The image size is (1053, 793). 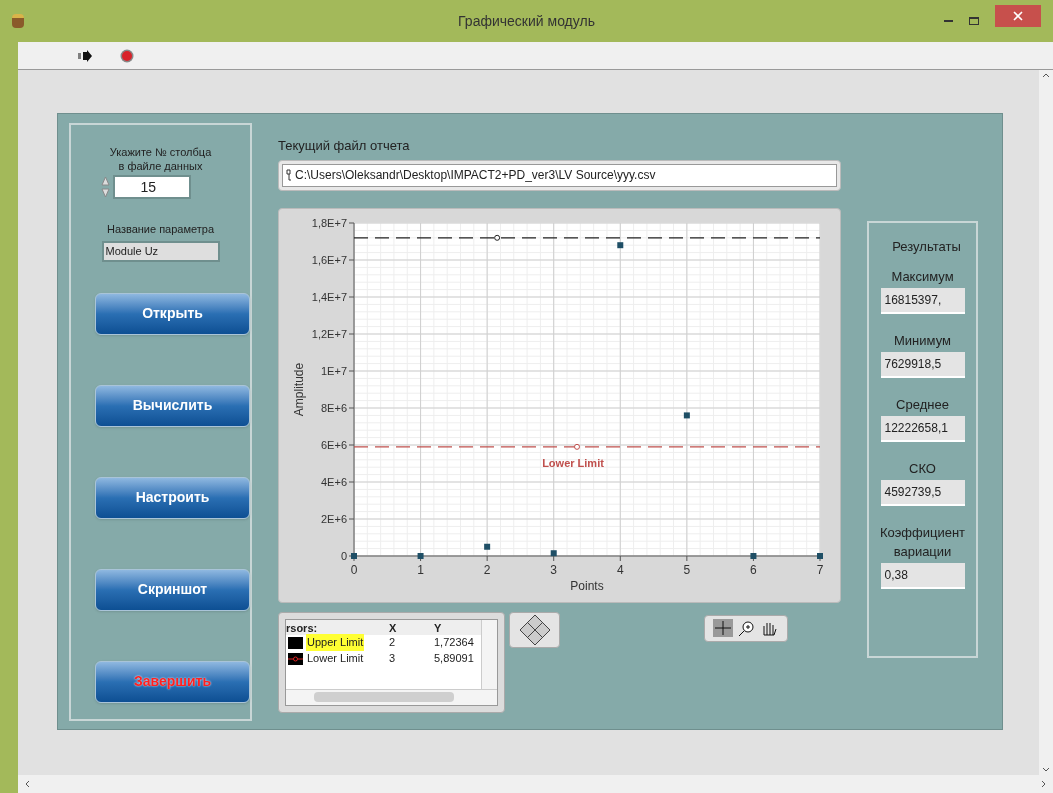 What do you see at coordinates (573, 462) in the screenshot?
I see `cursor-label: Lower Limit` at bounding box center [573, 462].